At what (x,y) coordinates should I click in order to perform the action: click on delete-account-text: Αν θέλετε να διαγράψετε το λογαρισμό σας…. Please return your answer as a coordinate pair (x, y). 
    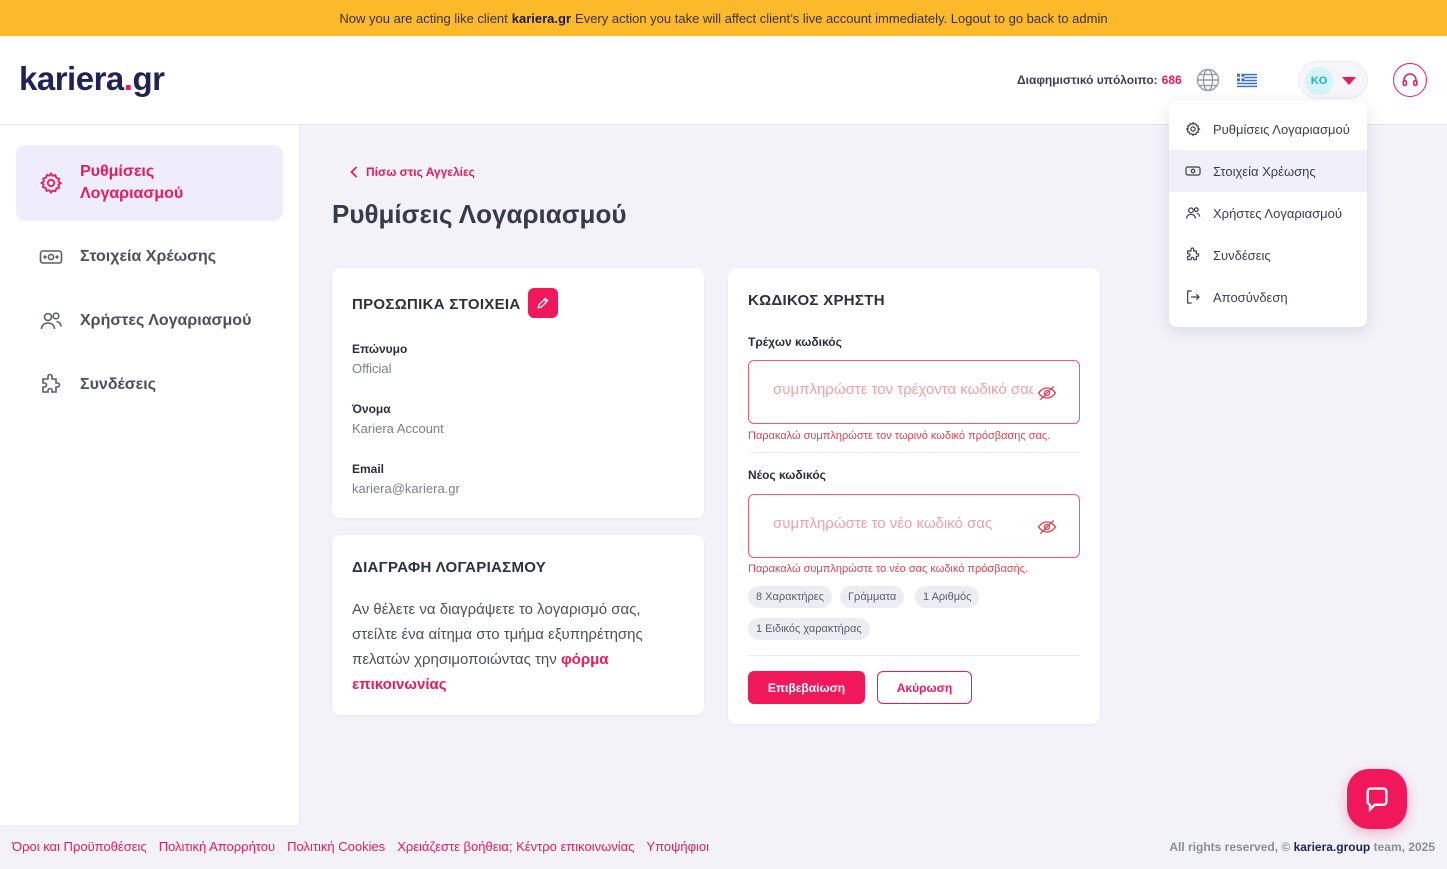
    Looking at the image, I should click on (512, 647).